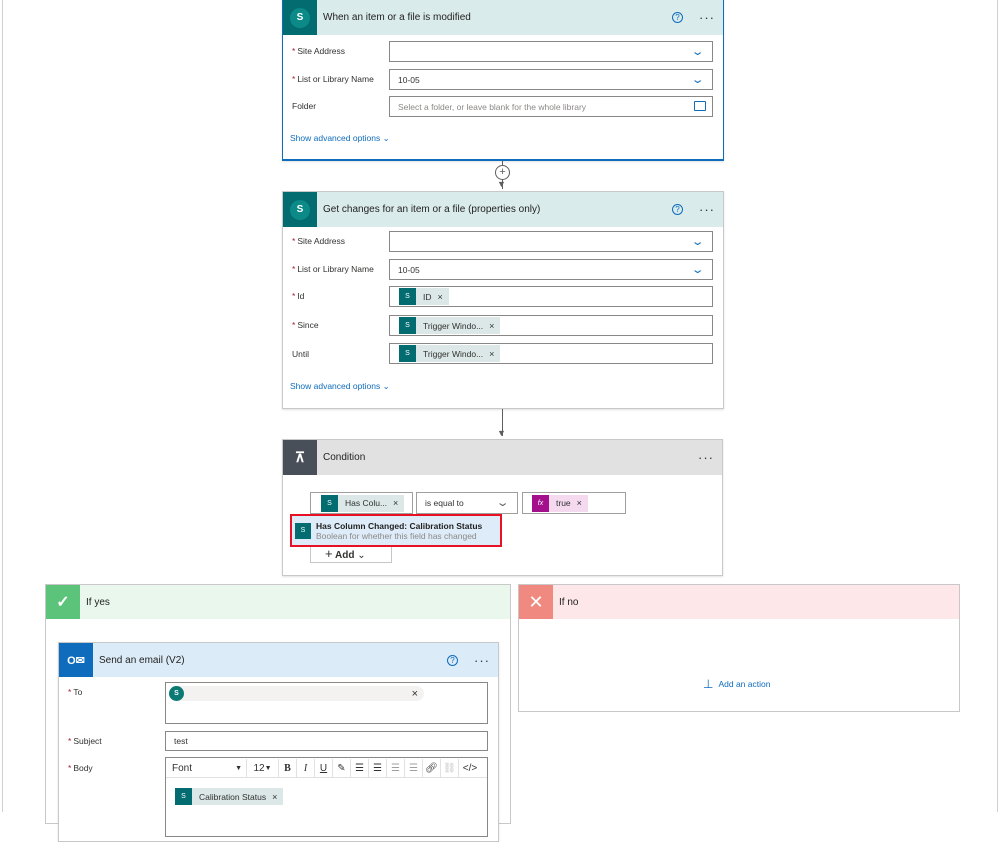 The width and height of the screenshot is (999, 842). I want to click on underline-icon: U, so click(324, 768).